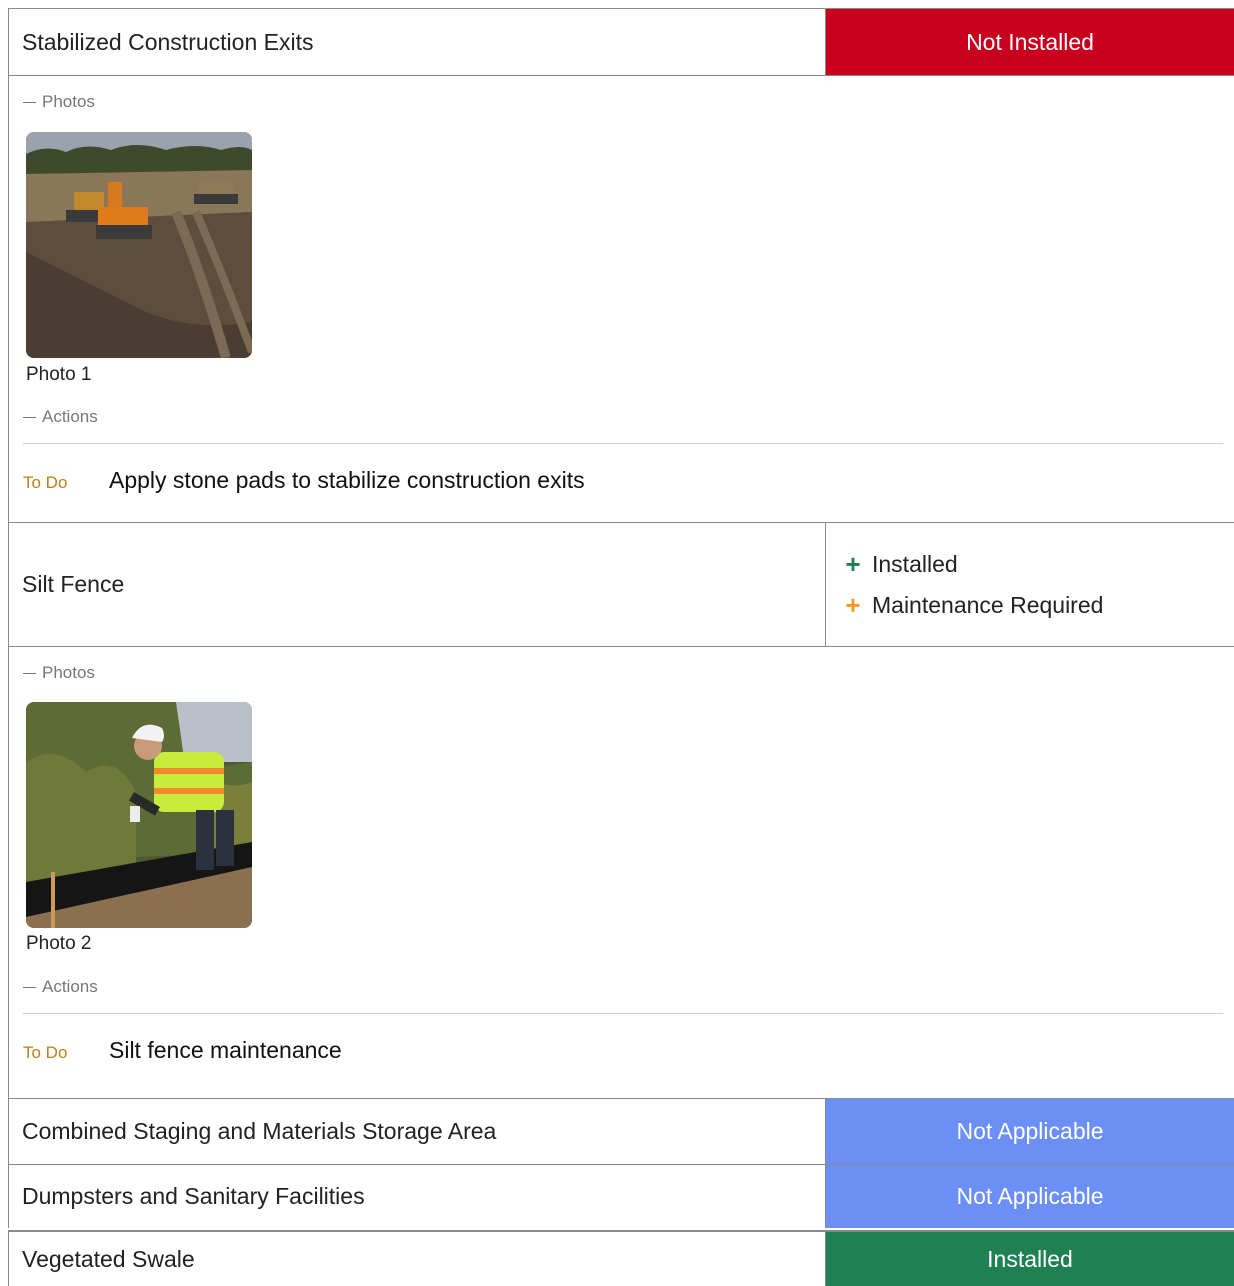 The width and height of the screenshot is (1234, 1286). I want to click on status-label: Installed, so click(915, 563).